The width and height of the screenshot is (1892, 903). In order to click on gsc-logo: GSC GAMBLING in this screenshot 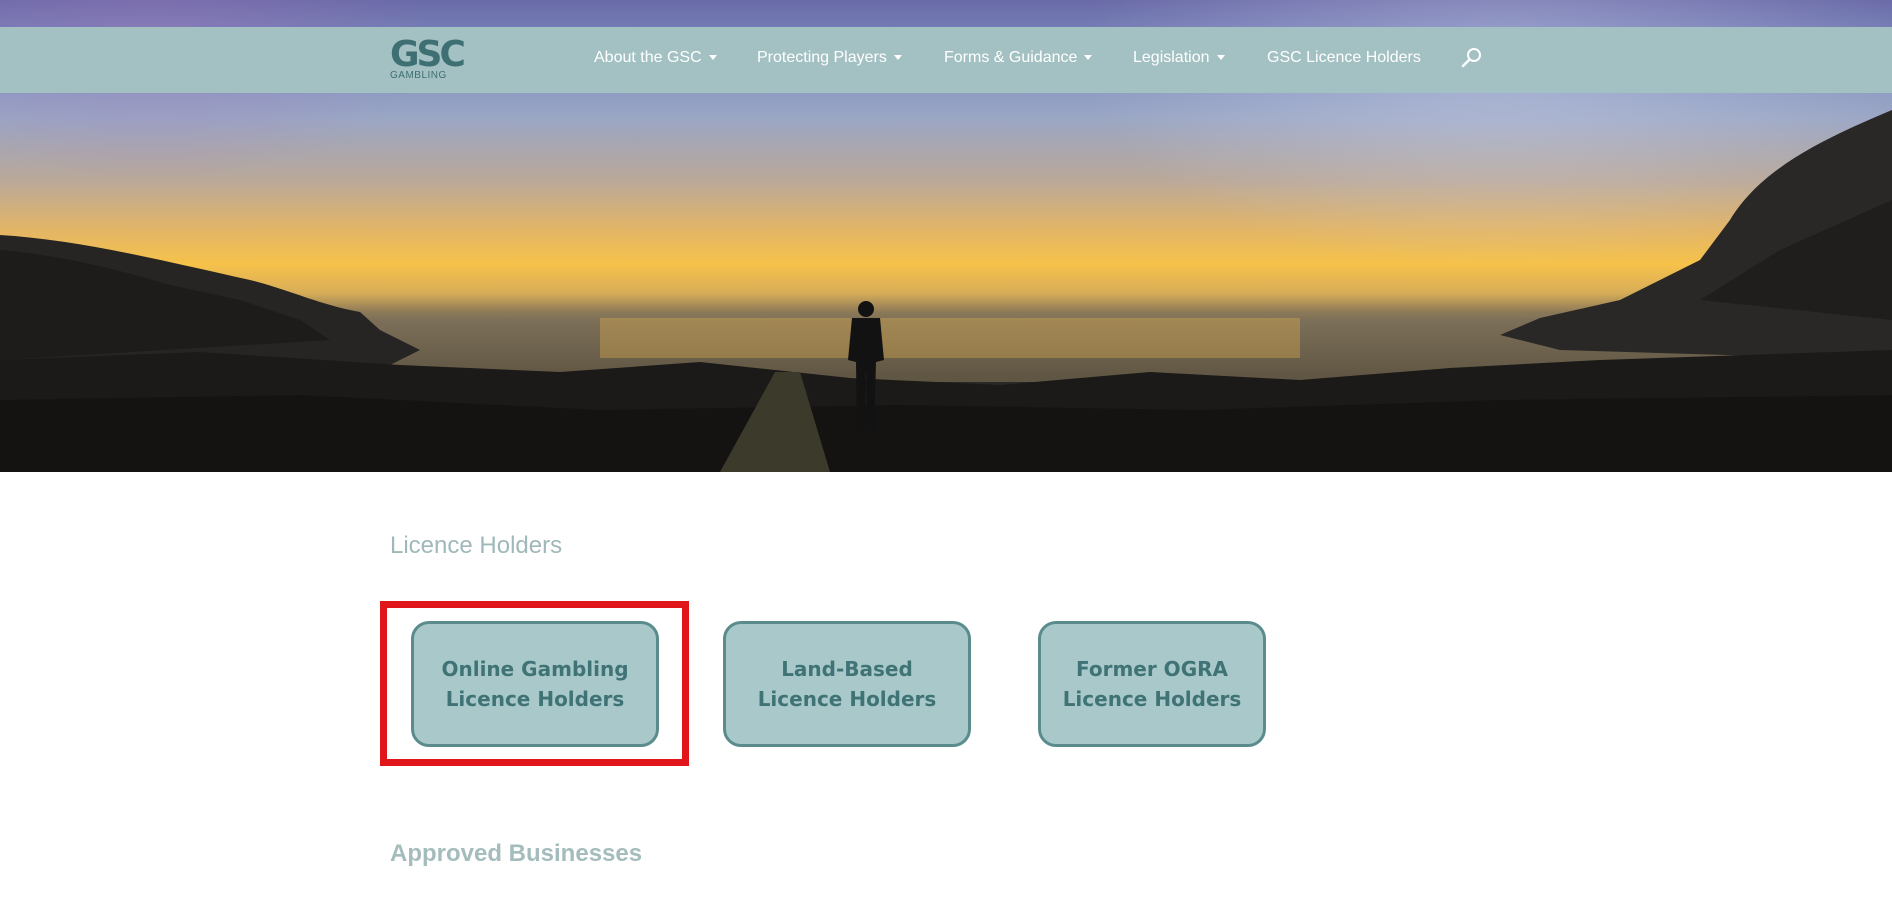, I will do `click(428, 58)`.